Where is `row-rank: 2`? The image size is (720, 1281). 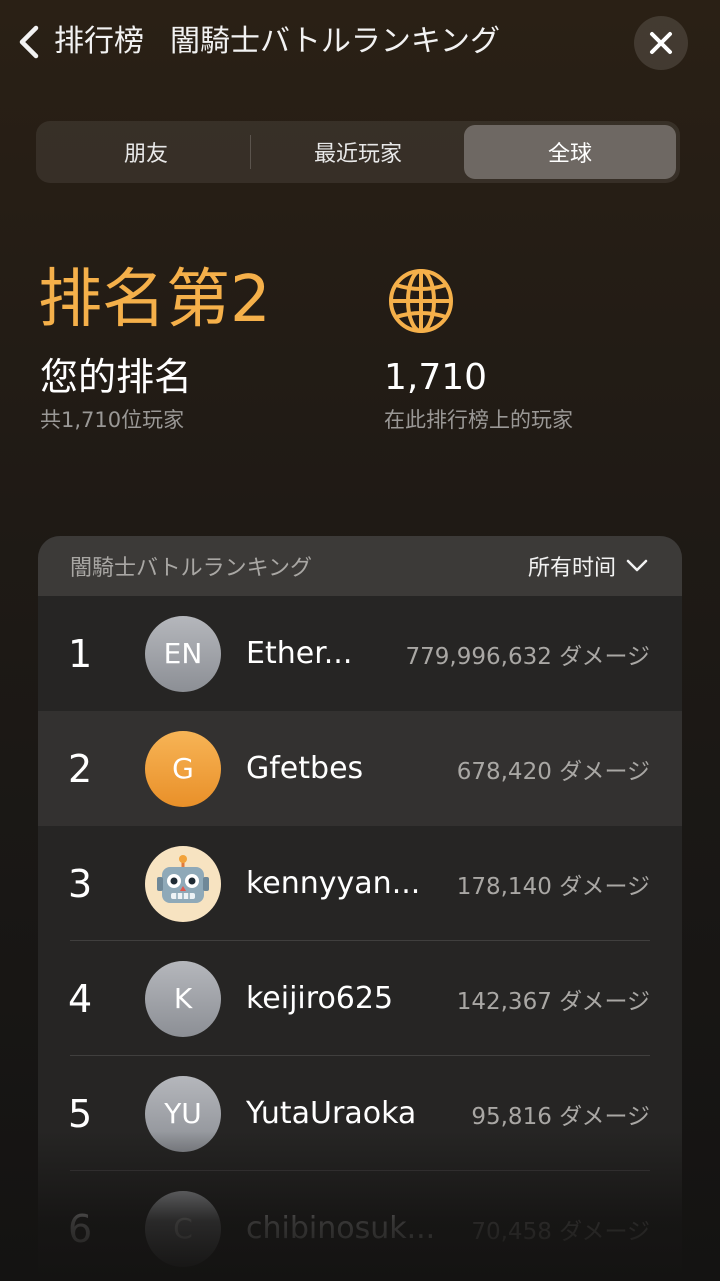
row-rank: 2 is located at coordinates (80, 768).